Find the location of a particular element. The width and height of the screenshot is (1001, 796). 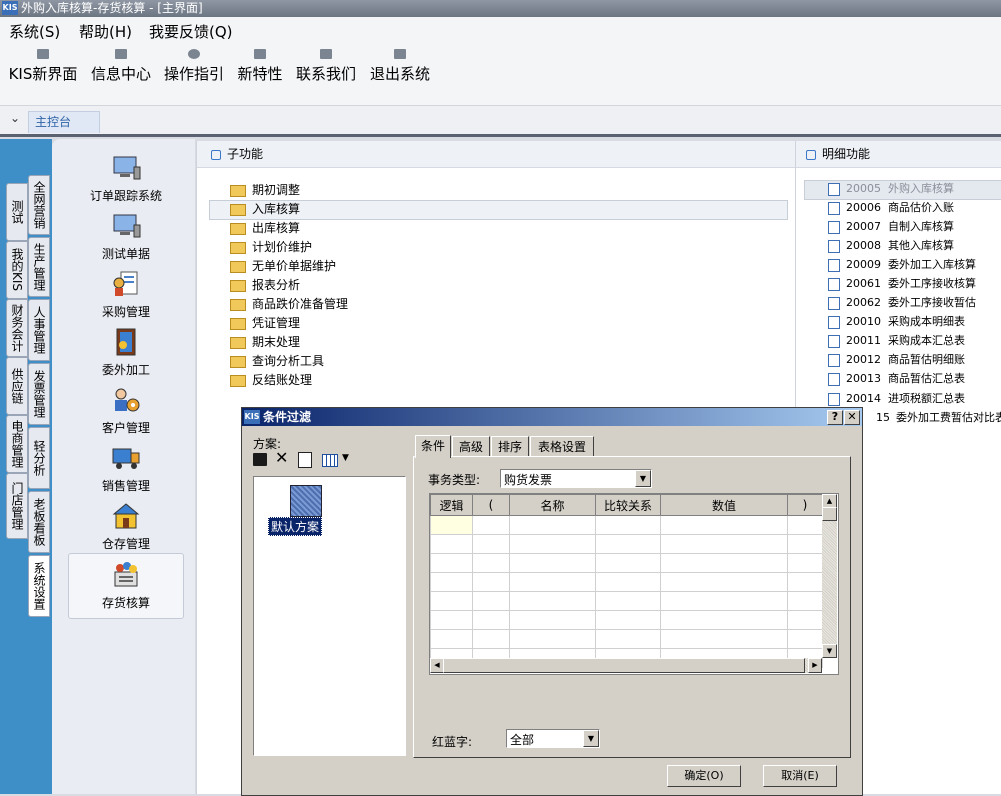

side-tab-light-analysis: 轻分析 is located at coordinates (39, 458).